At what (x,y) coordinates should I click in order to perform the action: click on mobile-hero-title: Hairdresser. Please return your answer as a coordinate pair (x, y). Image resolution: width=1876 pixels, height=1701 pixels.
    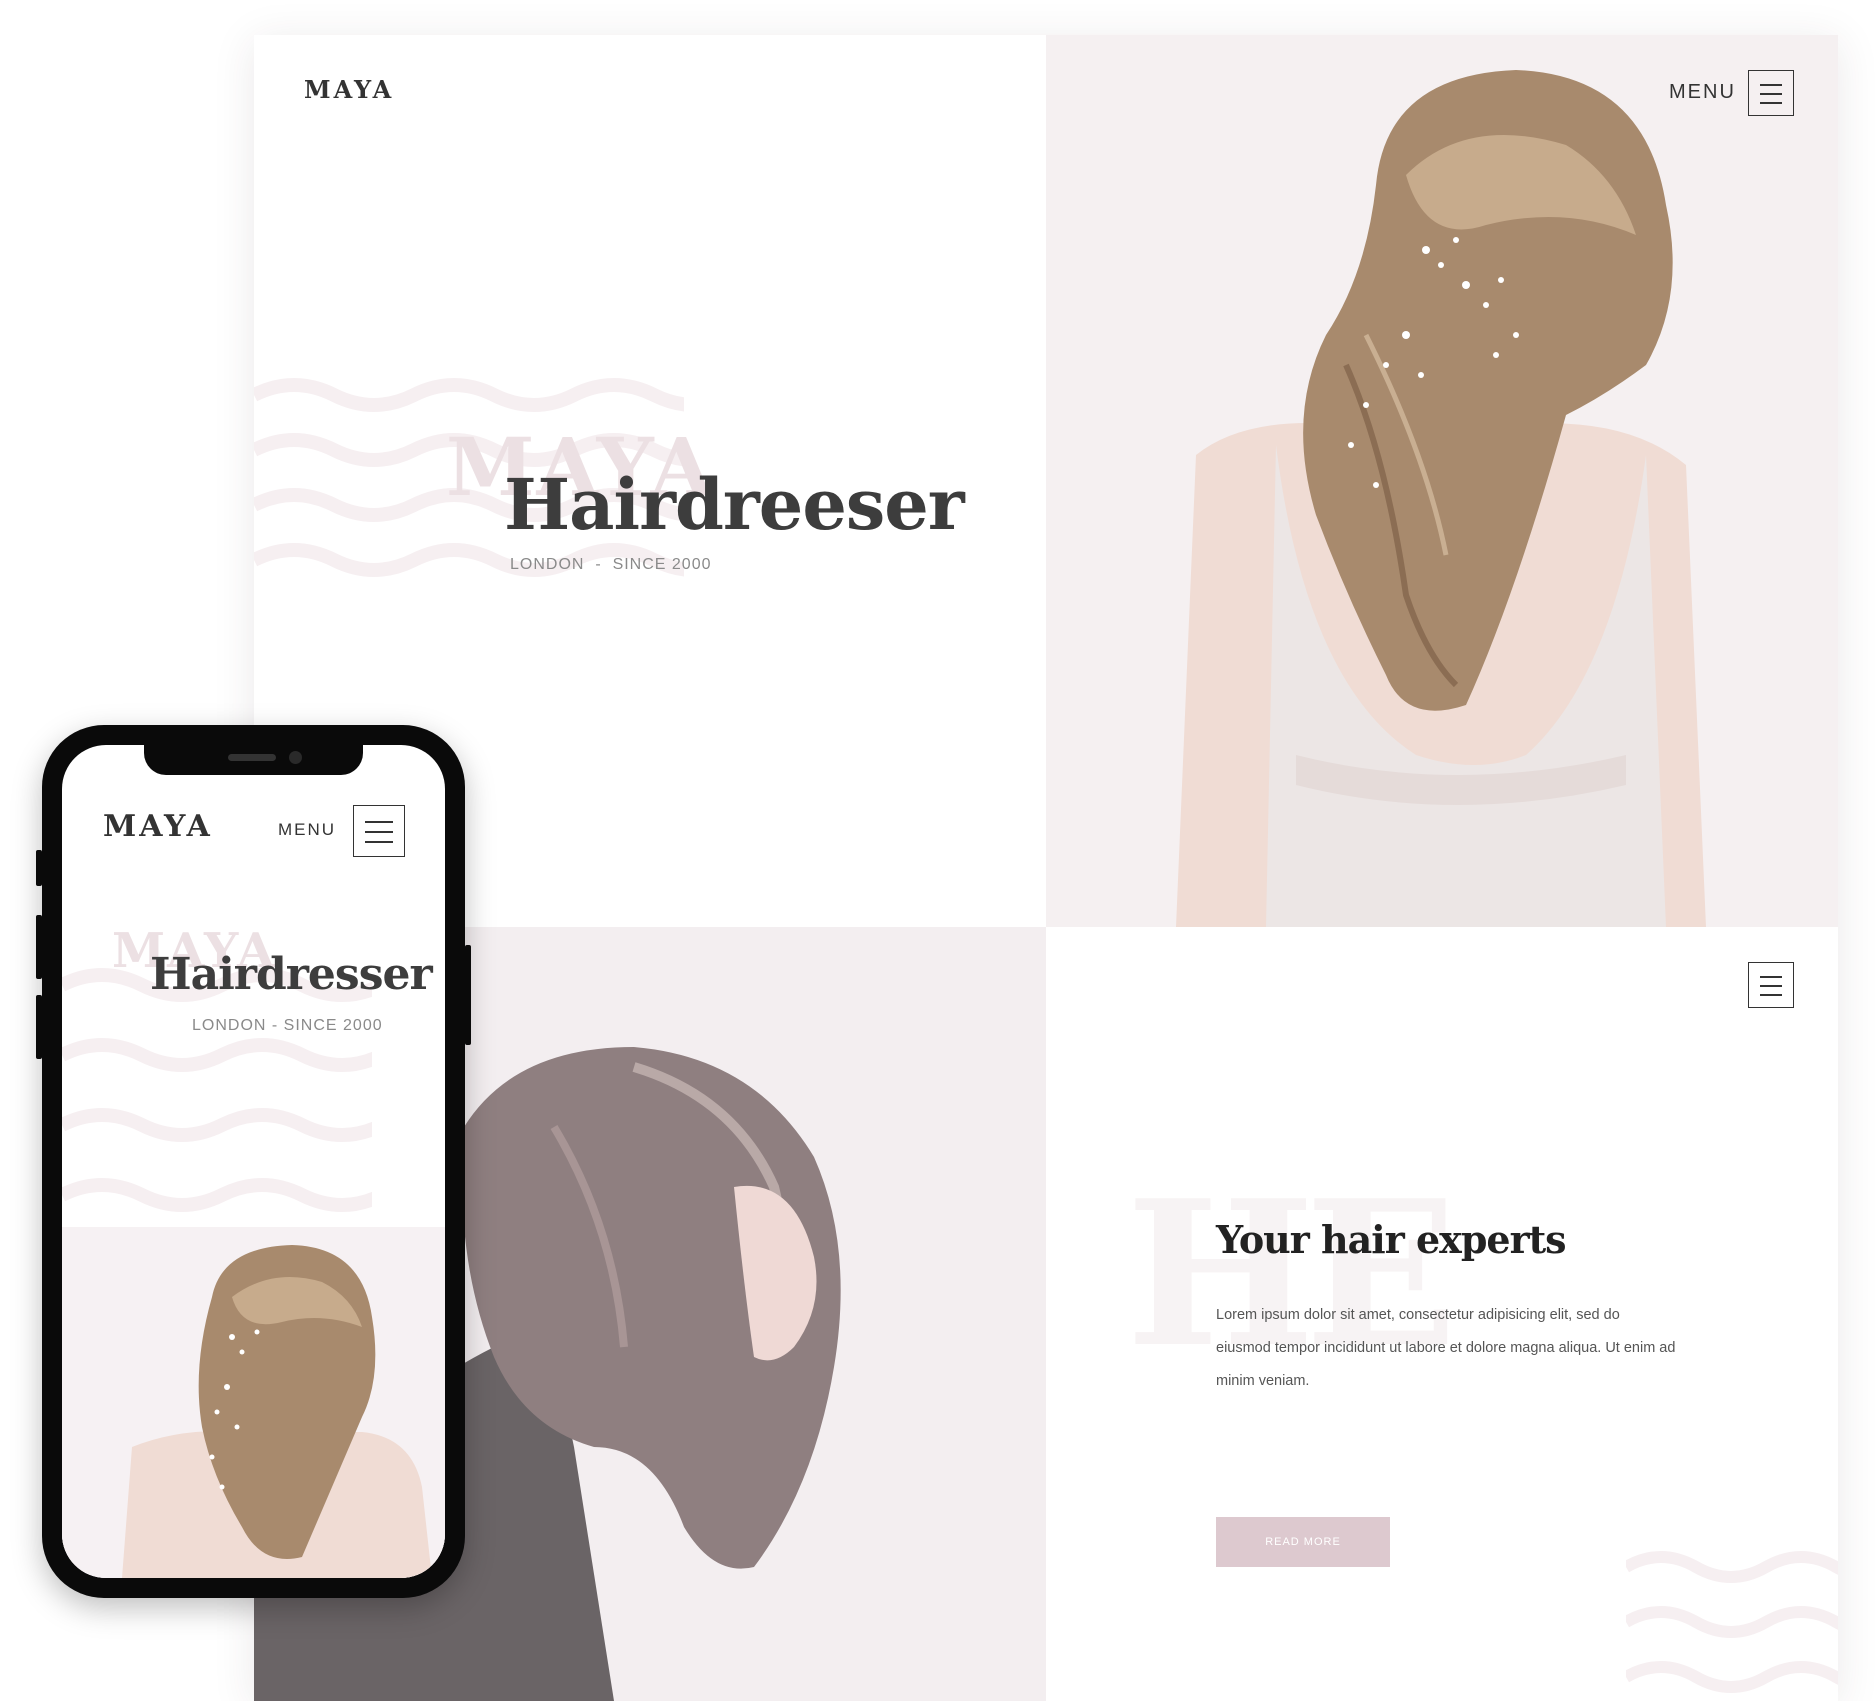
    Looking at the image, I should click on (291, 974).